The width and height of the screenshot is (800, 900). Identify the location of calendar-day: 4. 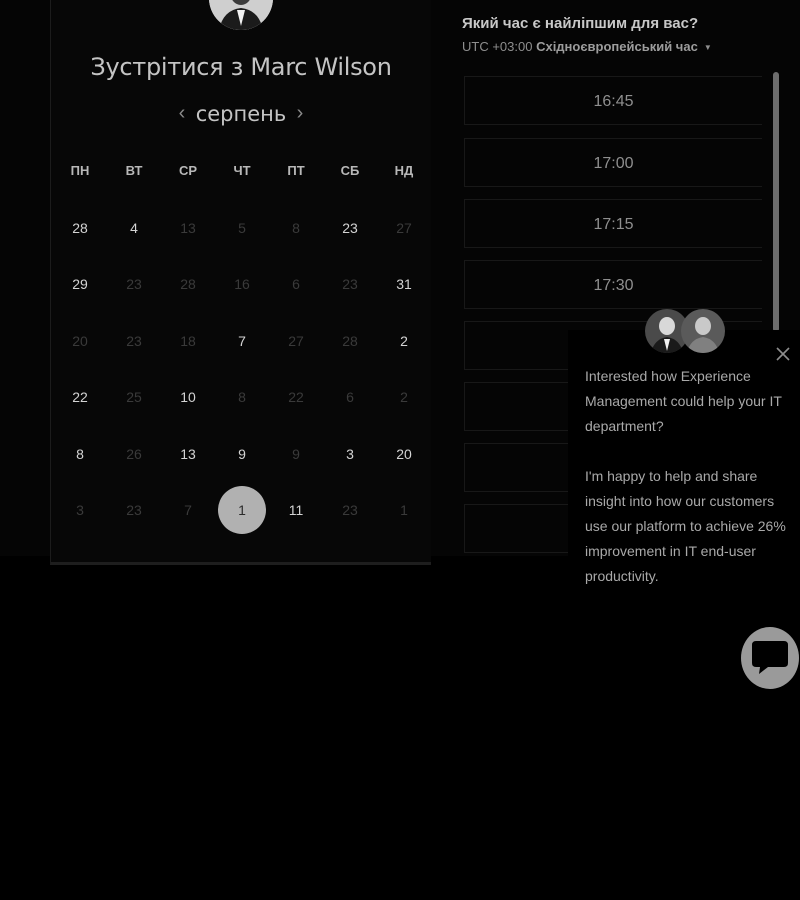
(134, 228).